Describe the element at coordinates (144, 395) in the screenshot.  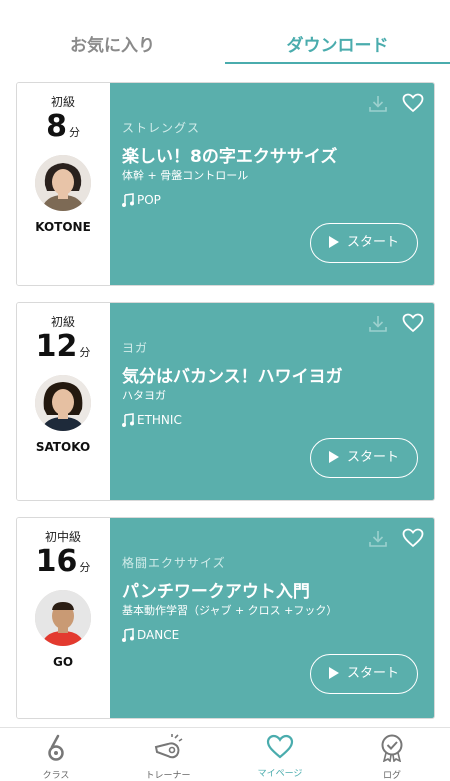
I see `class-subtitle: ハタヨガ` at that location.